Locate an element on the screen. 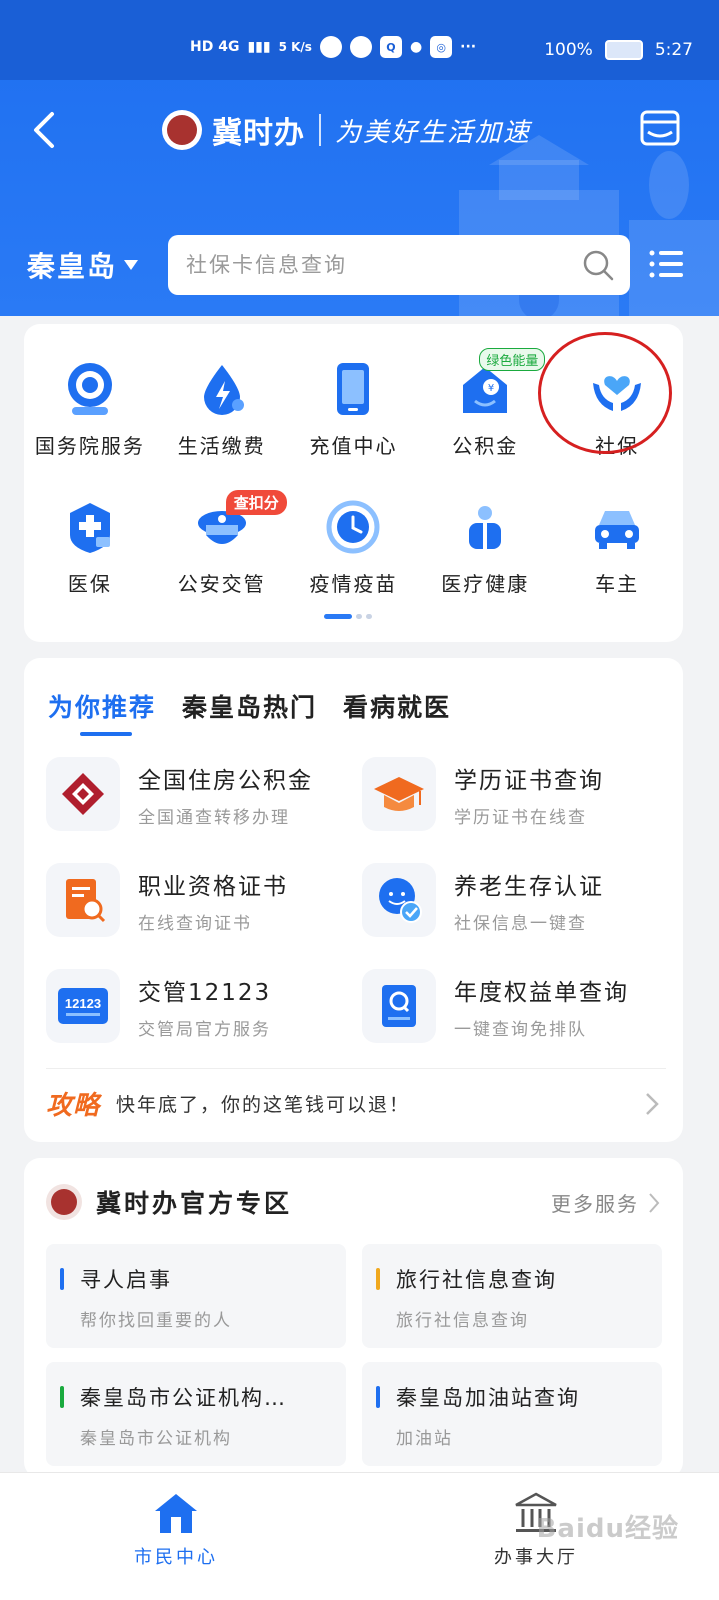  highlight-annotation-circle is located at coordinates (605, 393).